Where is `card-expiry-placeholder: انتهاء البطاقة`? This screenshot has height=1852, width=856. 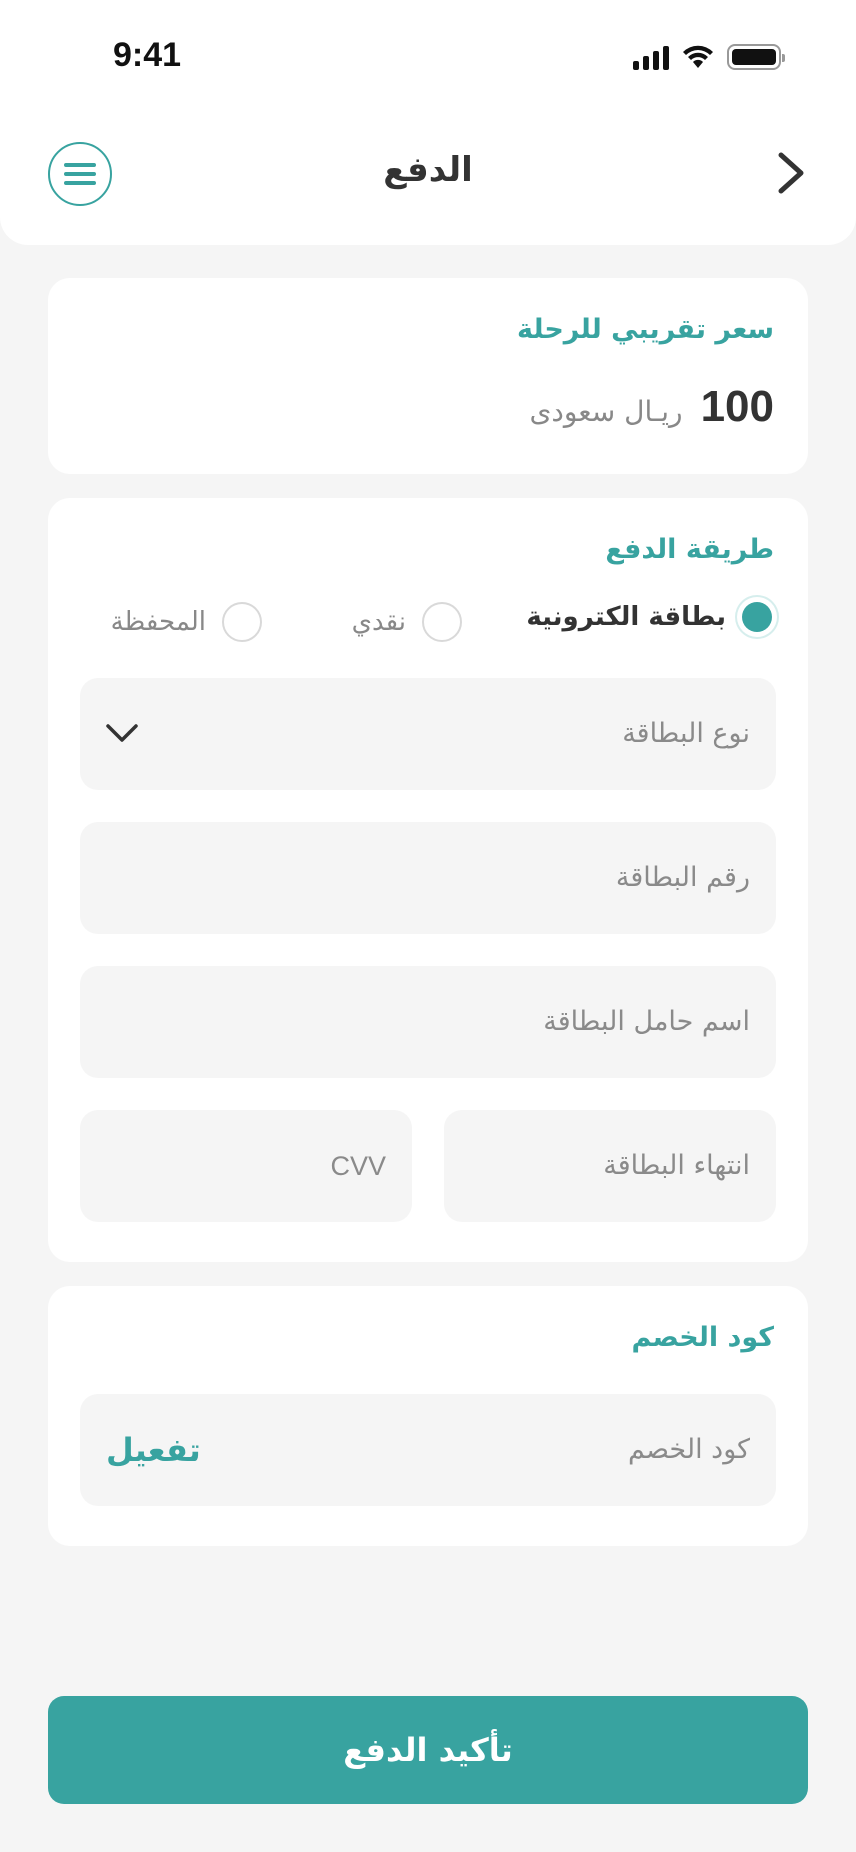 card-expiry-placeholder: انتهاء البطاقة is located at coordinates (676, 1165).